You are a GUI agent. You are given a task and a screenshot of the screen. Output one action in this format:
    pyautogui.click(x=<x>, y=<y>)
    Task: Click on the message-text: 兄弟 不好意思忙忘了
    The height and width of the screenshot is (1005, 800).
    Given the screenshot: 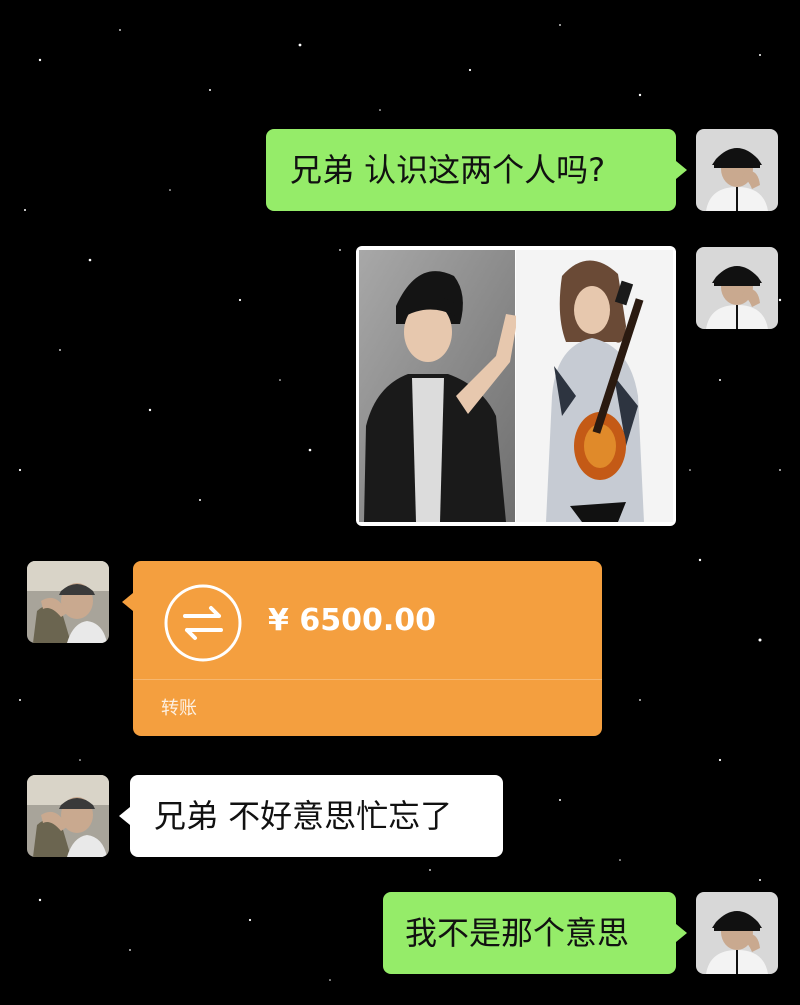 What is the action you would take?
    pyautogui.click(x=303, y=816)
    